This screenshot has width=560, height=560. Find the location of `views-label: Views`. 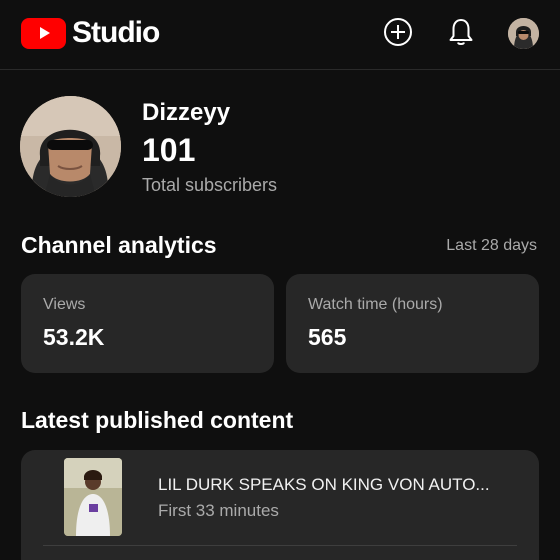

views-label: Views is located at coordinates (64, 304).